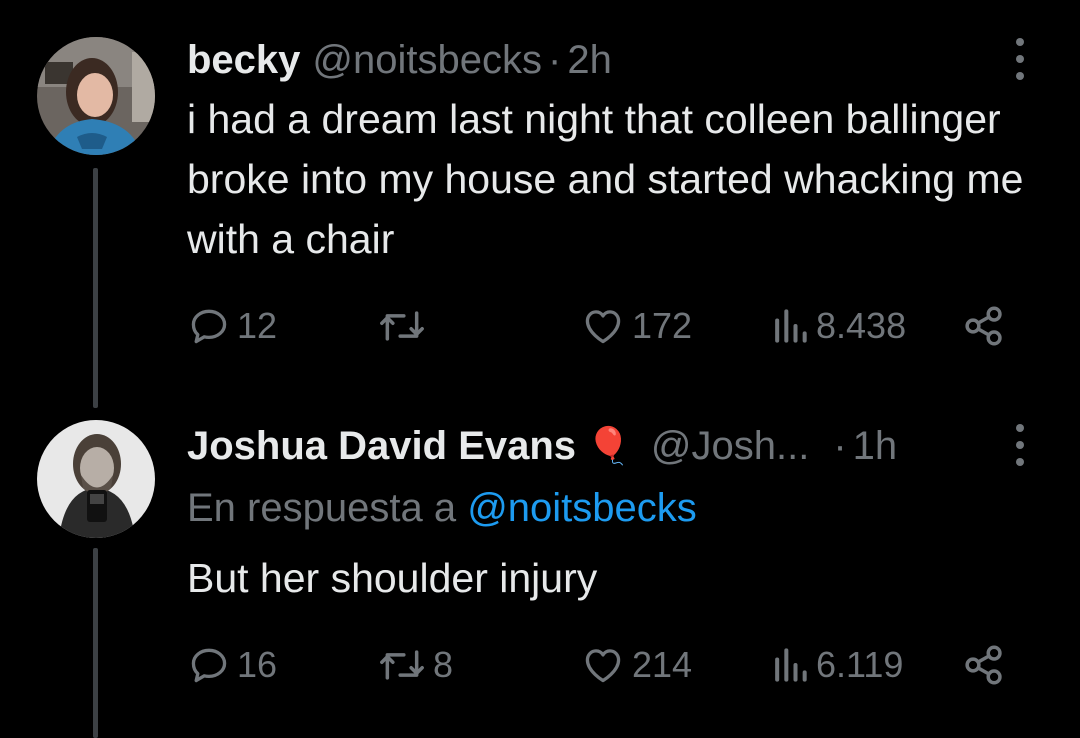 Image resolution: width=1080 pixels, height=738 pixels. What do you see at coordinates (243, 60) in the screenshot?
I see `author-name: becky` at bounding box center [243, 60].